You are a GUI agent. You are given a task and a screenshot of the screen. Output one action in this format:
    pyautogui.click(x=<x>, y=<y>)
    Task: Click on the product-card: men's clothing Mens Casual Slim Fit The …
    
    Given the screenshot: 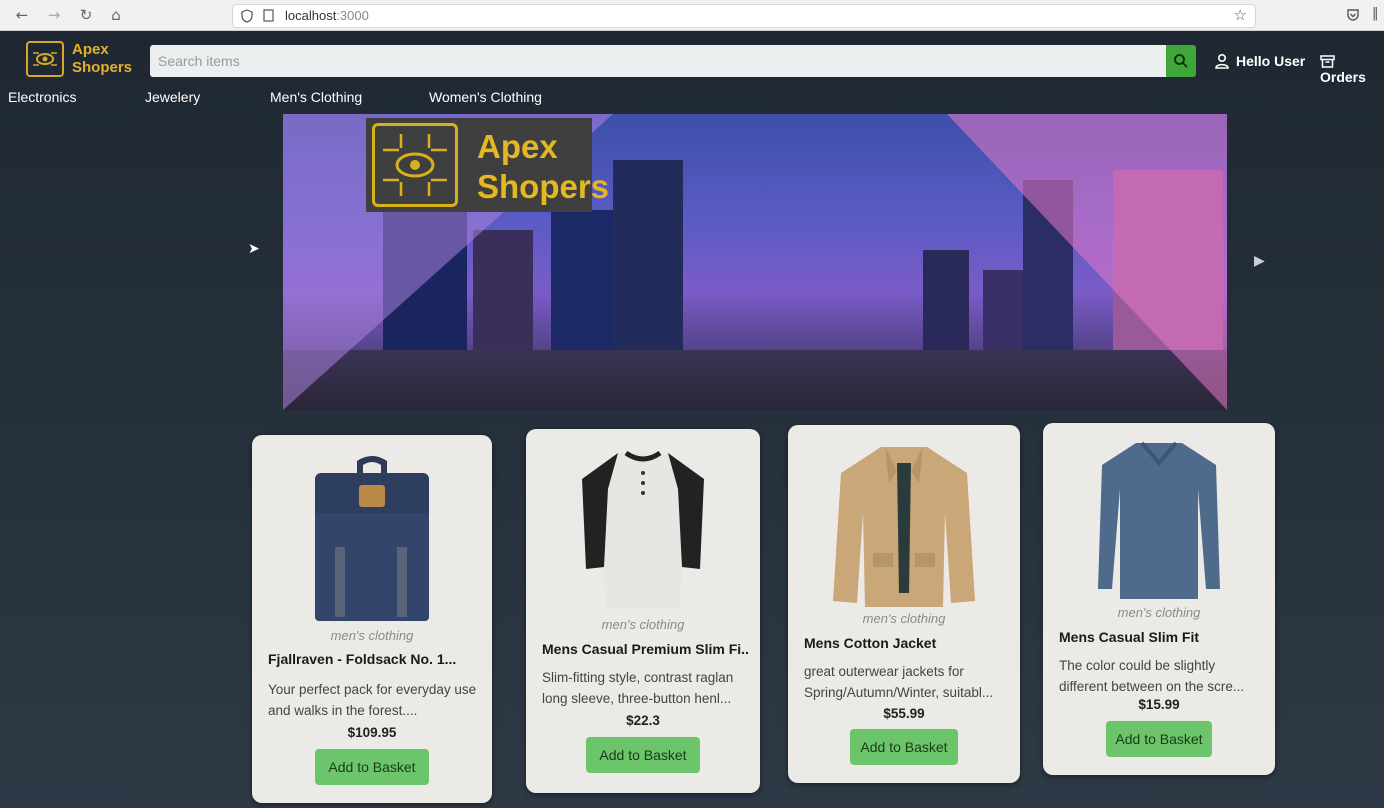 What is the action you would take?
    pyautogui.click(x=1159, y=599)
    